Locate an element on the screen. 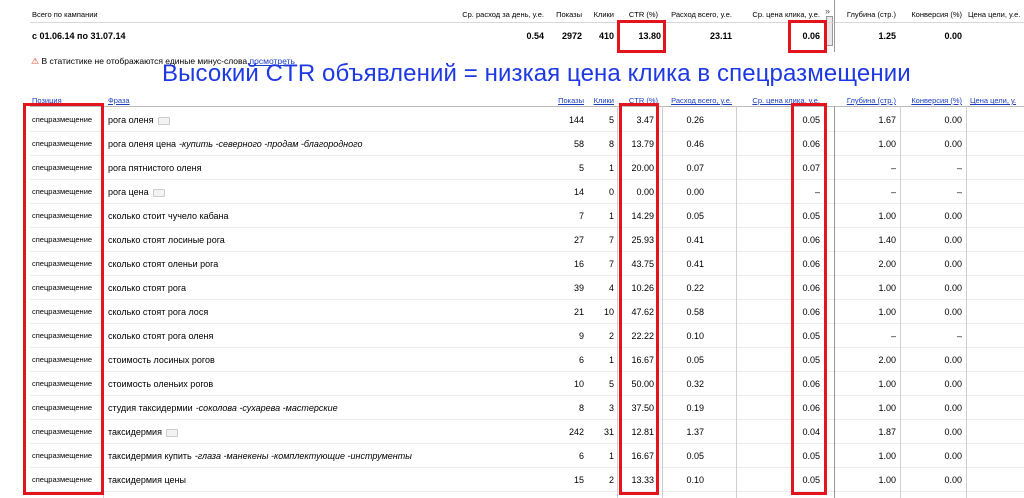 The width and height of the screenshot is (1024, 498). cell-total-cost: 0.46 is located at coordinates (695, 144).